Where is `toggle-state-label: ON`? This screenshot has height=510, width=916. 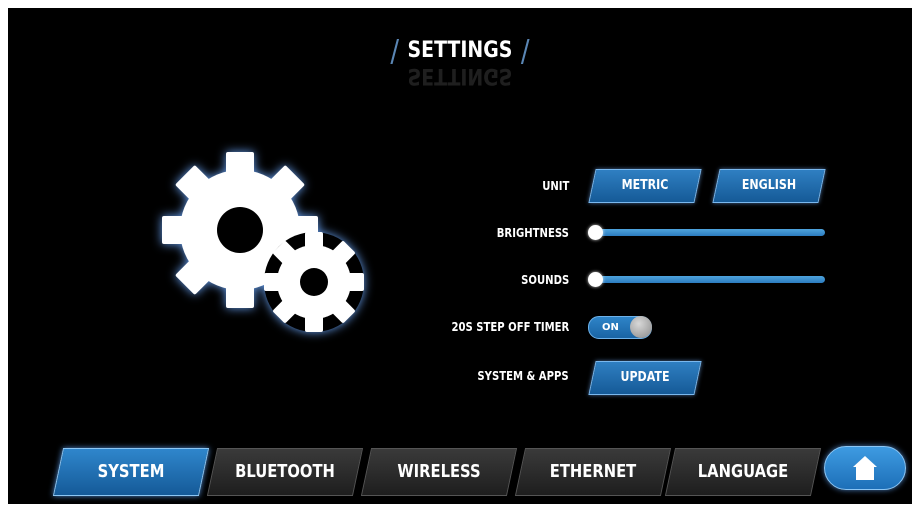 toggle-state-label: ON is located at coordinates (610, 327).